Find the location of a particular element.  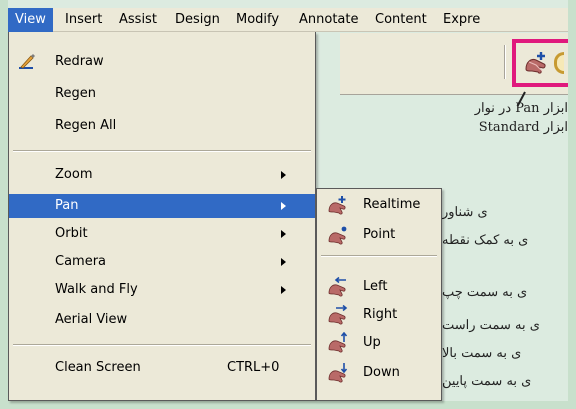

menu-item-redraw: Redraw is located at coordinates (162, 62).